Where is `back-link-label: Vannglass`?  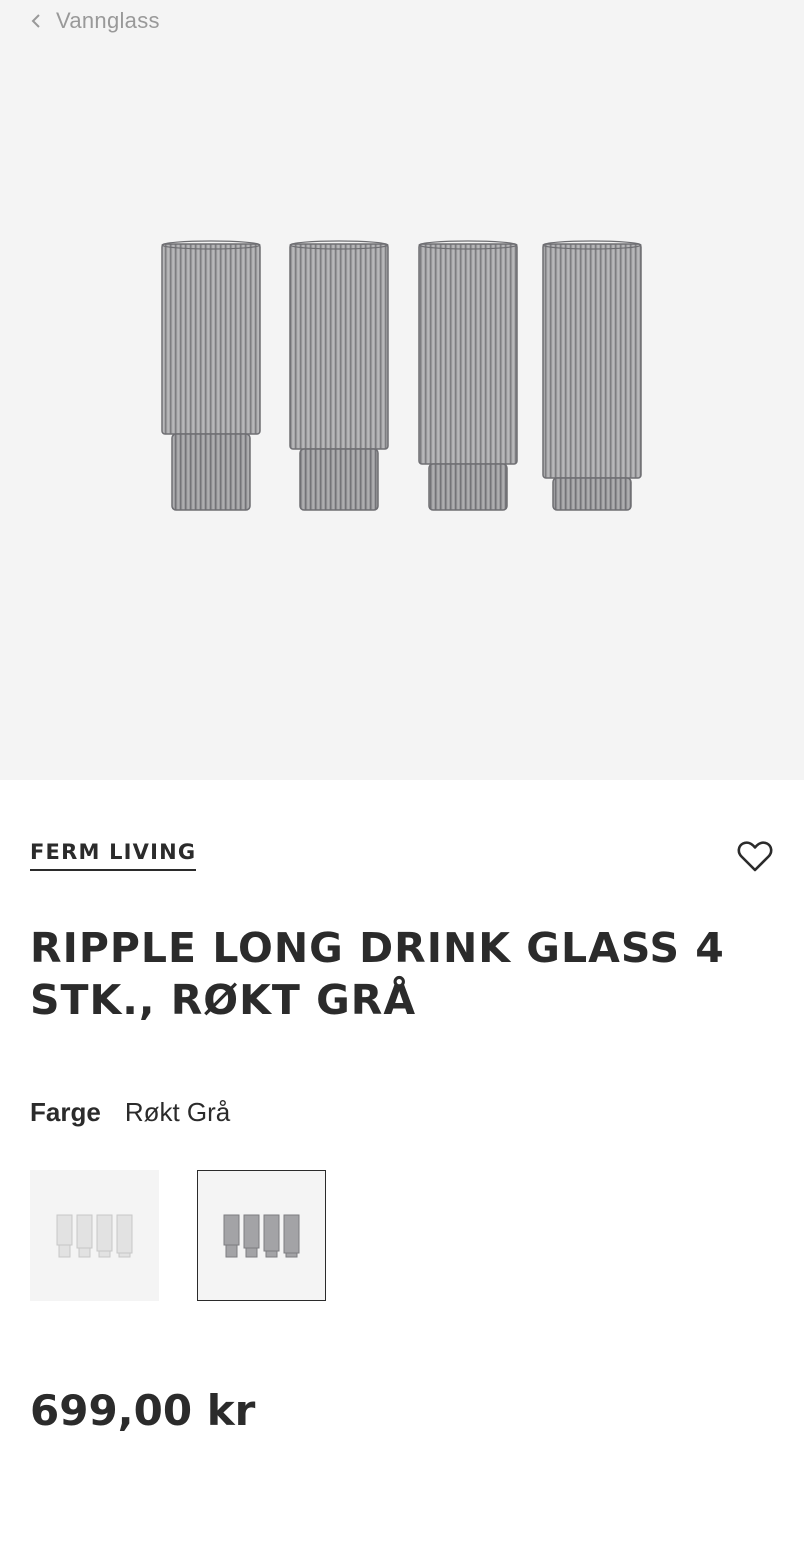 back-link-label: Vannglass is located at coordinates (108, 20).